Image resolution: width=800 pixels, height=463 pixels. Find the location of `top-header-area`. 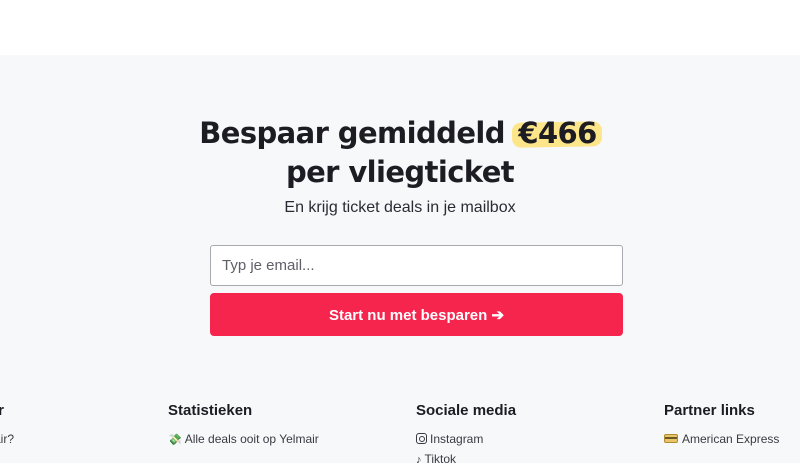

top-header-area is located at coordinates (400, 27).